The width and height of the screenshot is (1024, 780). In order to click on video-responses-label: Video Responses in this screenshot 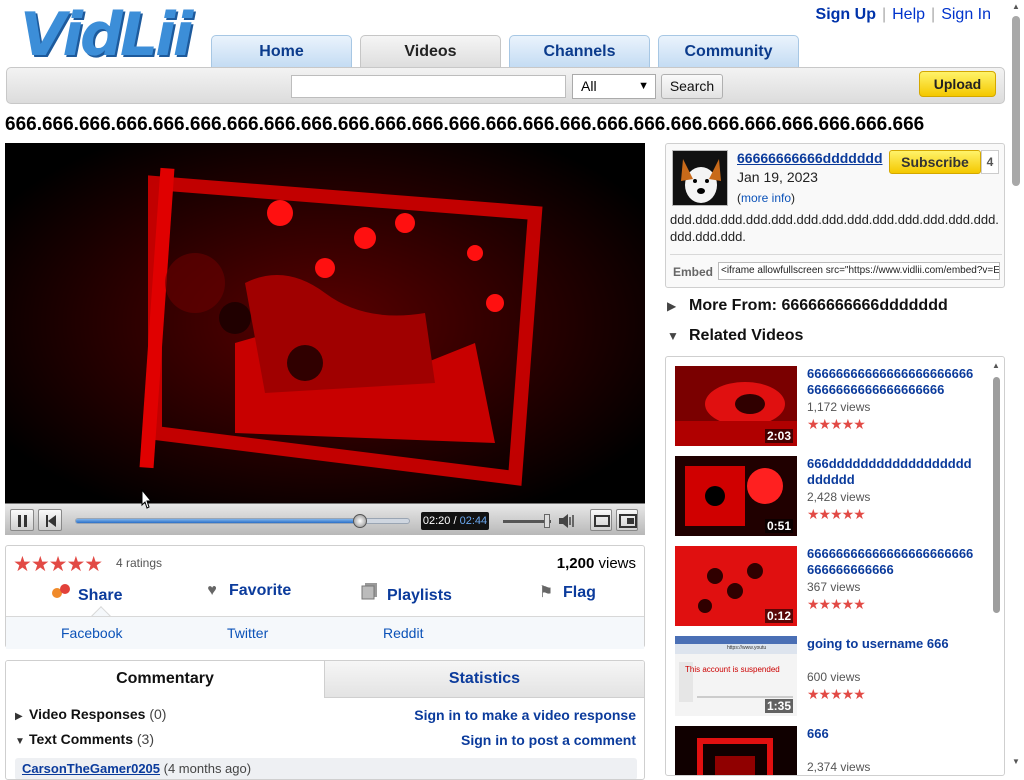, I will do `click(87, 714)`.